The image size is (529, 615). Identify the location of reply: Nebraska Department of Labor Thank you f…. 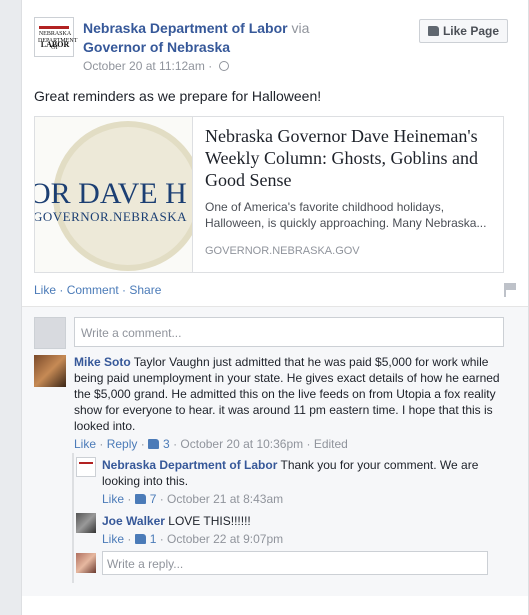
(300, 482).